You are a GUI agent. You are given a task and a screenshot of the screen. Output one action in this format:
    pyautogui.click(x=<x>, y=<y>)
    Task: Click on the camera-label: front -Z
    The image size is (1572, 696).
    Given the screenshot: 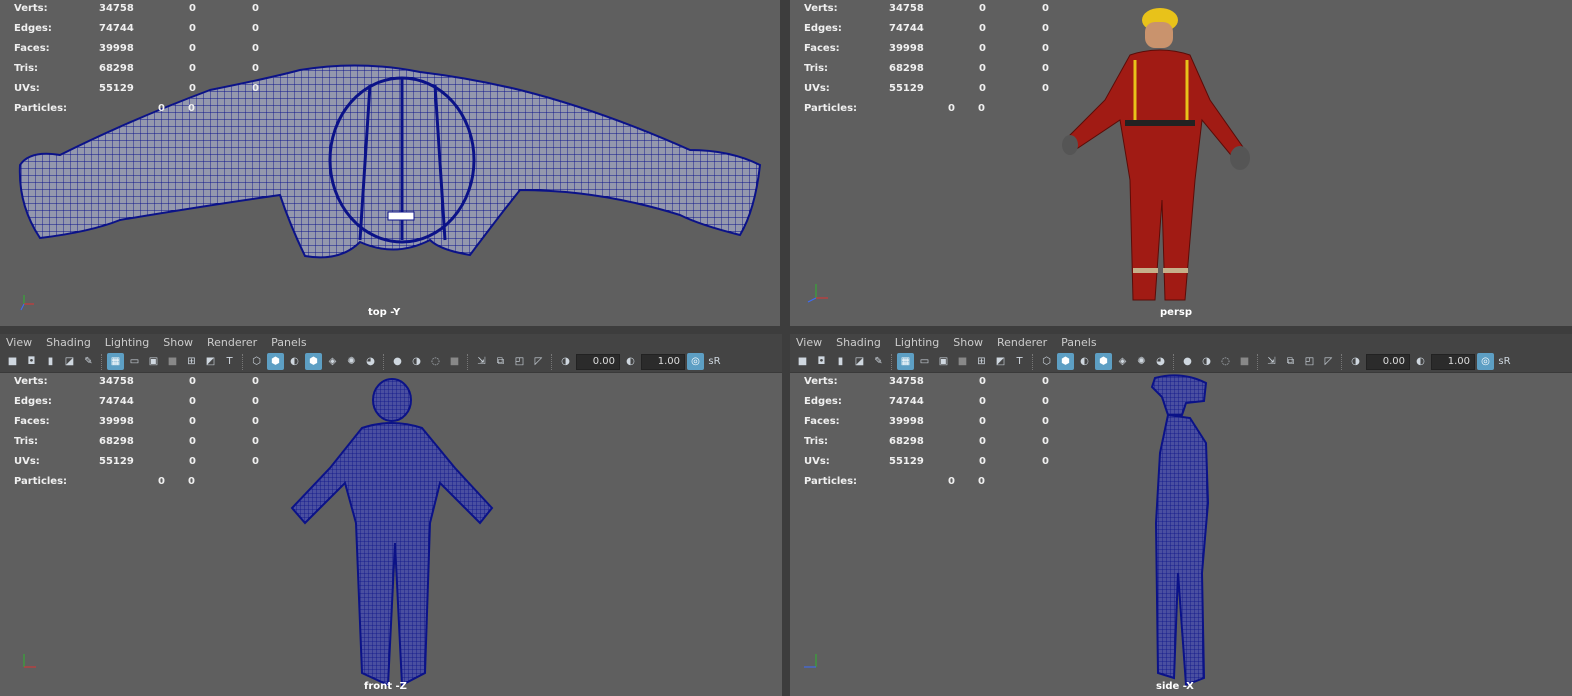 What is the action you would take?
    pyautogui.click(x=385, y=686)
    